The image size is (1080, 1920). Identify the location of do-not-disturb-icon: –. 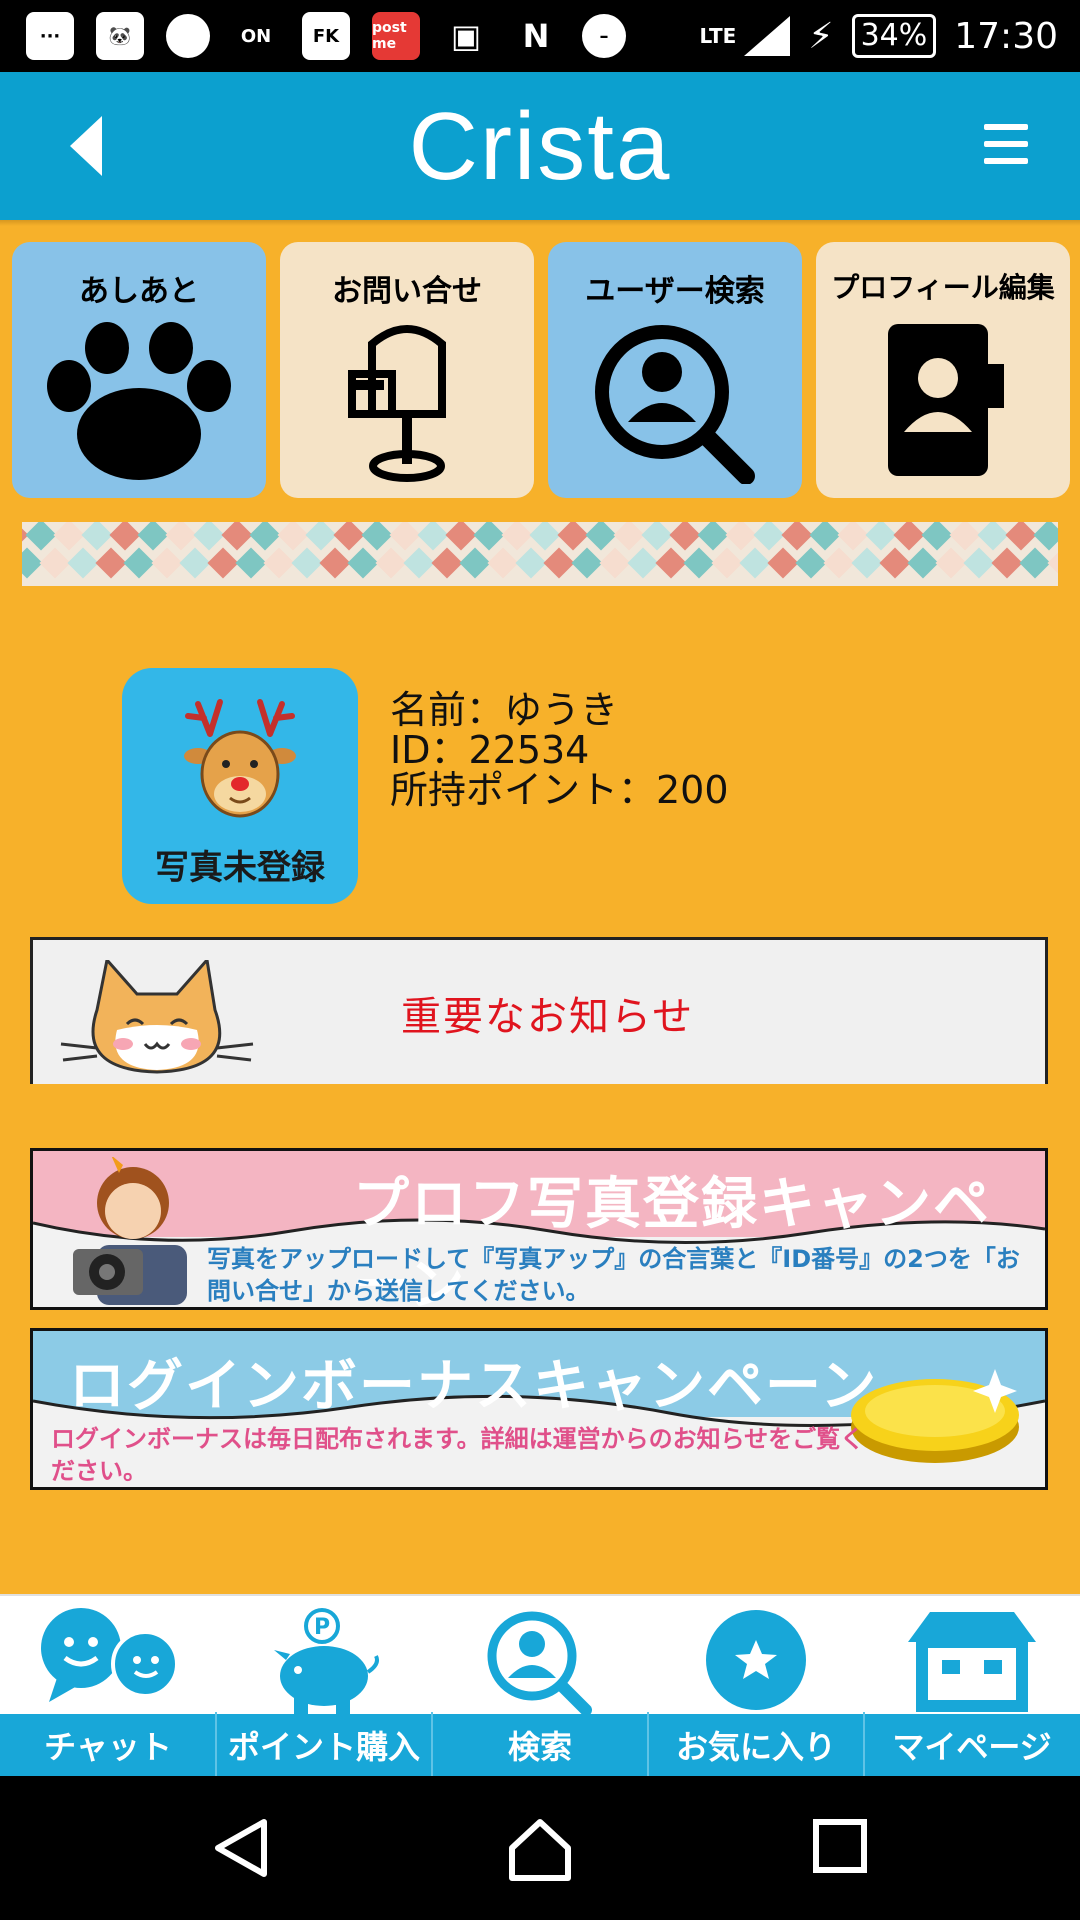
(604, 36).